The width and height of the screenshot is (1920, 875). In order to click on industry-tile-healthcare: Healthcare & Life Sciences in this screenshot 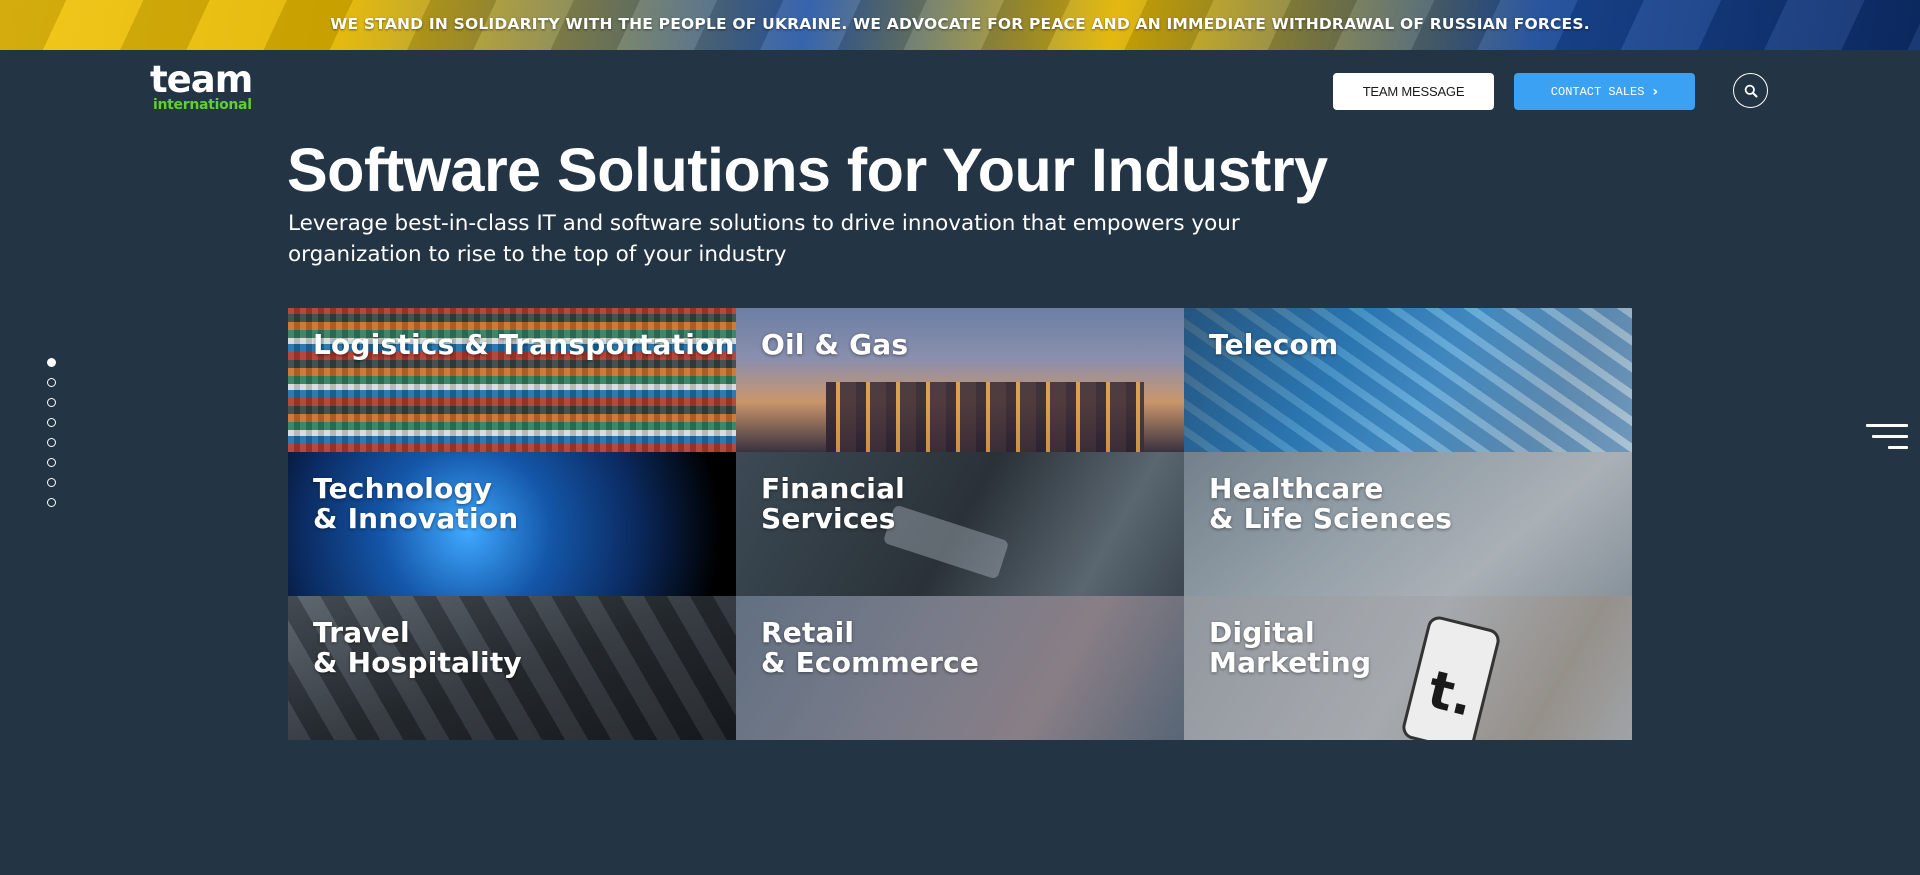, I will do `click(1408, 524)`.